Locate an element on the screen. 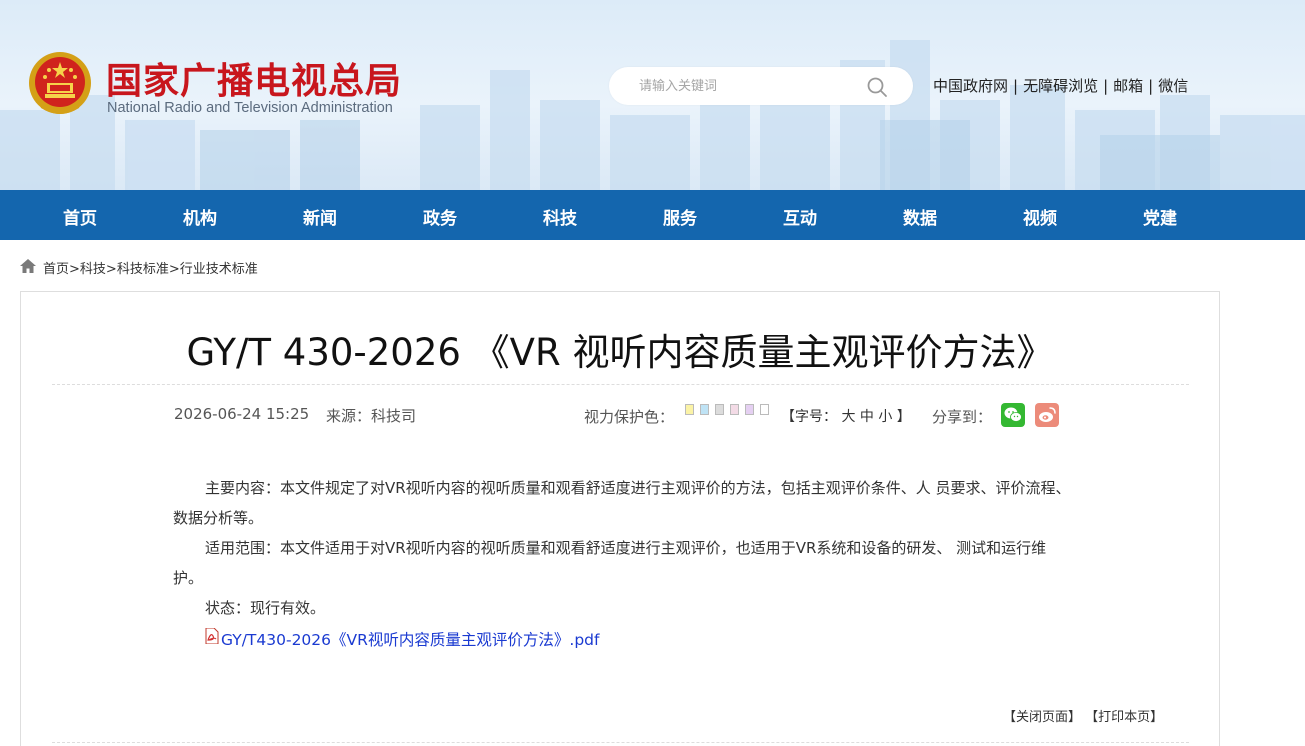  nav-item-data: 数据 is located at coordinates (920, 216).